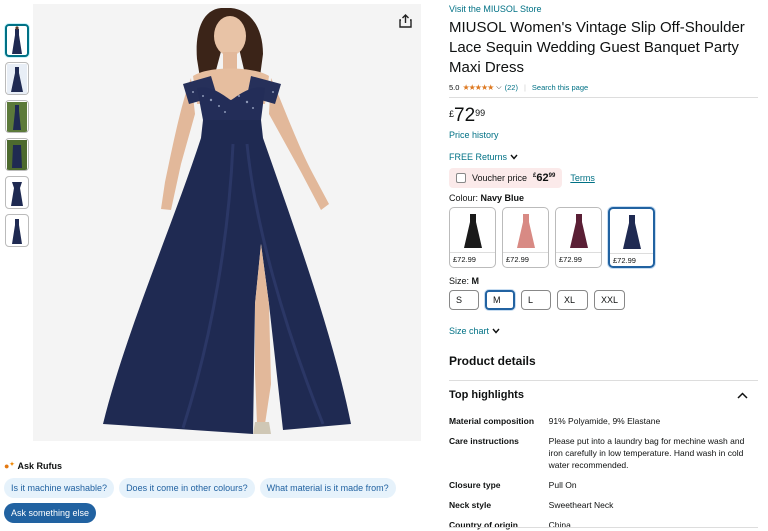  What do you see at coordinates (603, 135) in the screenshot?
I see `price-history-link: Price history` at bounding box center [603, 135].